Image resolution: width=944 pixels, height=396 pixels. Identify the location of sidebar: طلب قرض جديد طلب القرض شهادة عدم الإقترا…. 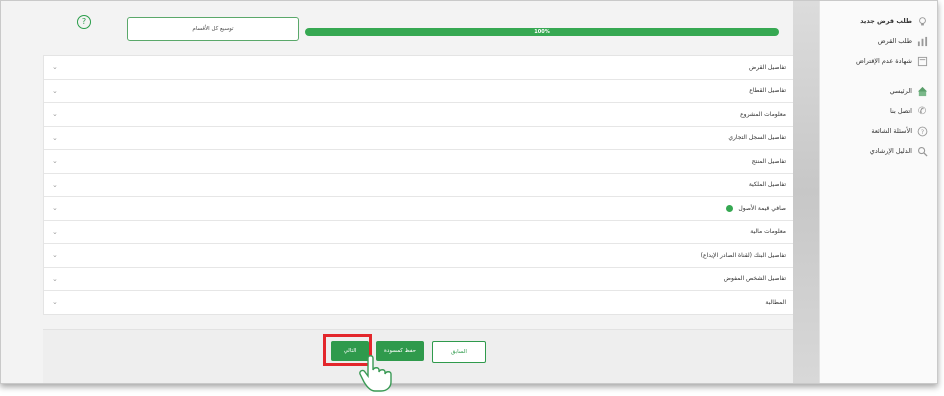
(878, 192).